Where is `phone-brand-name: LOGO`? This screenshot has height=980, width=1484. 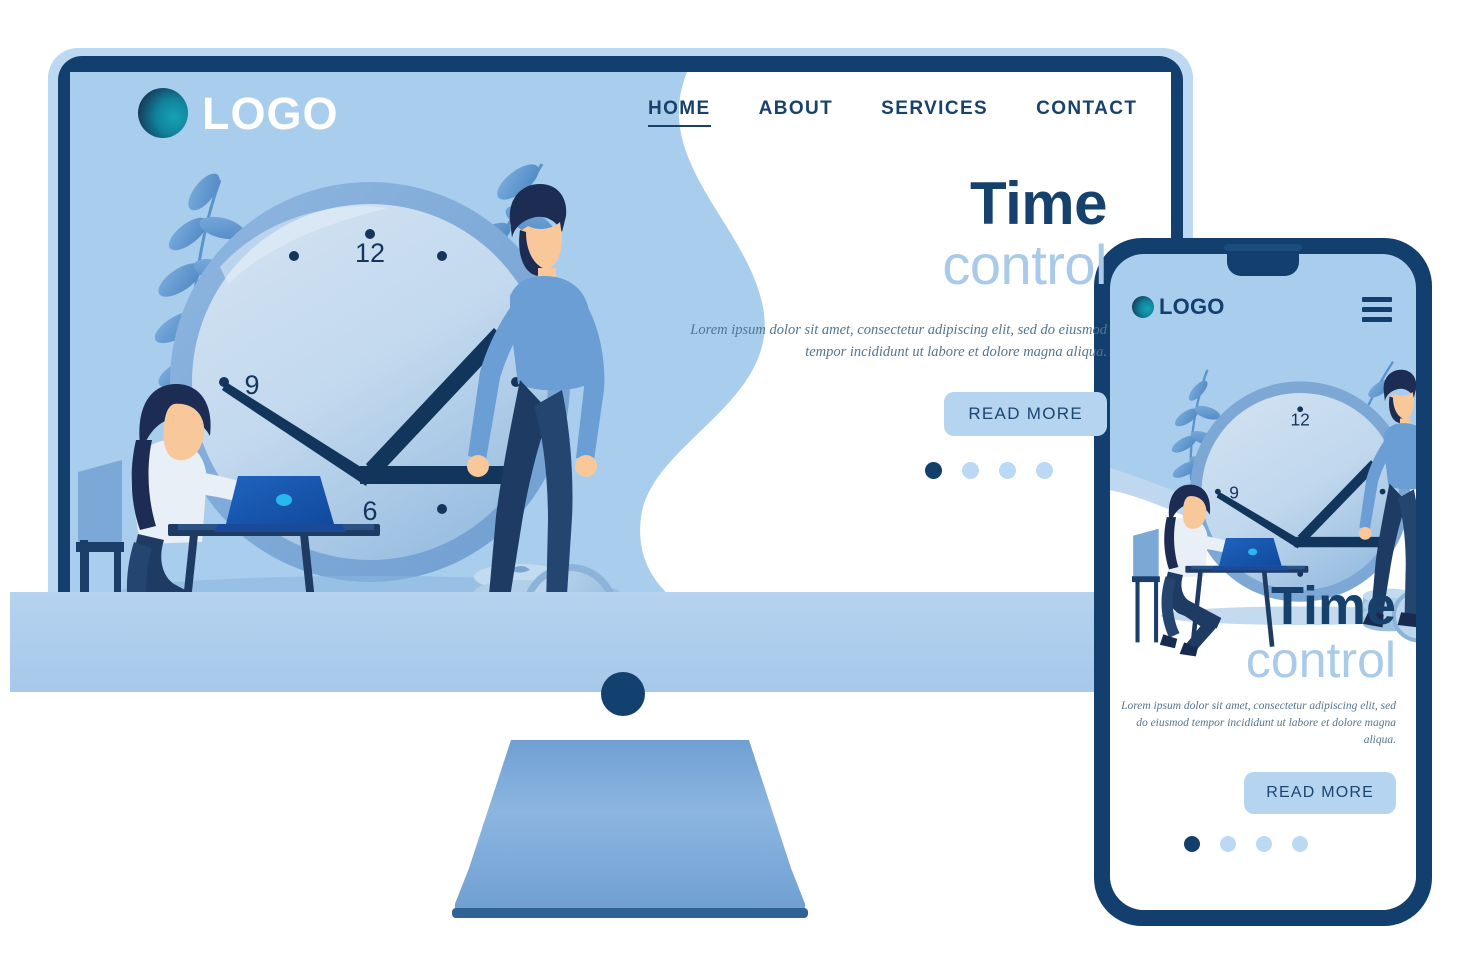
phone-brand-name: LOGO is located at coordinates (1192, 306).